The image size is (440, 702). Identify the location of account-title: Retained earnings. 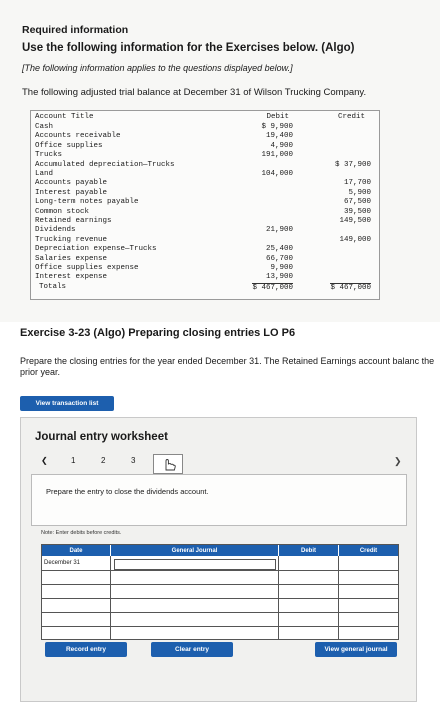
(73, 221).